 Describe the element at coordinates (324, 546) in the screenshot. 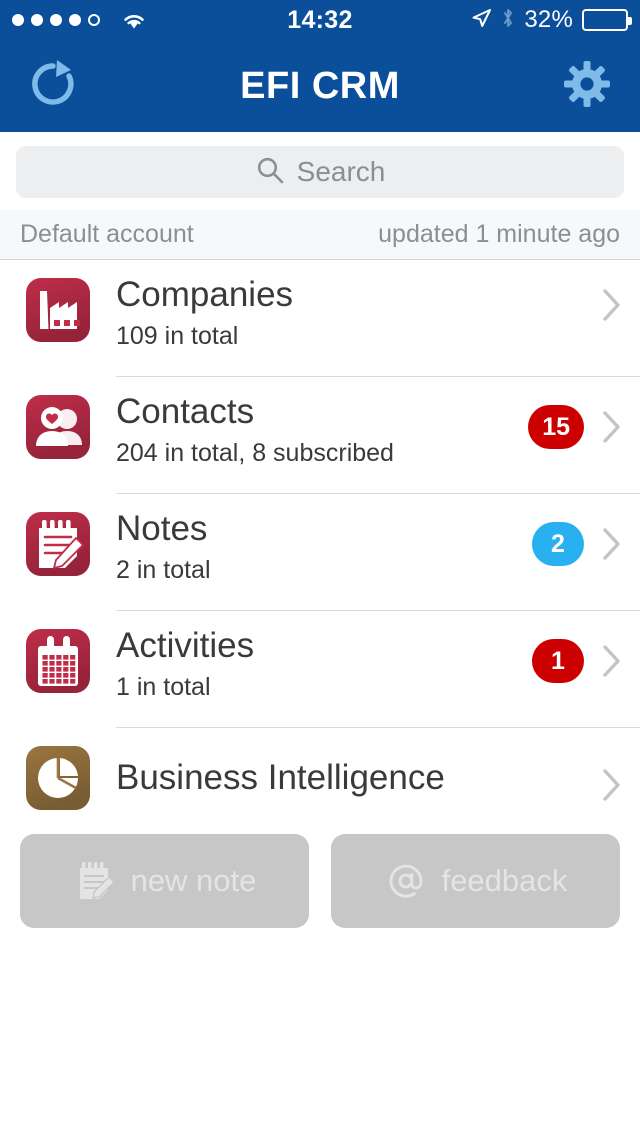

I see `list-item-text: Notes 2 in total` at that location.